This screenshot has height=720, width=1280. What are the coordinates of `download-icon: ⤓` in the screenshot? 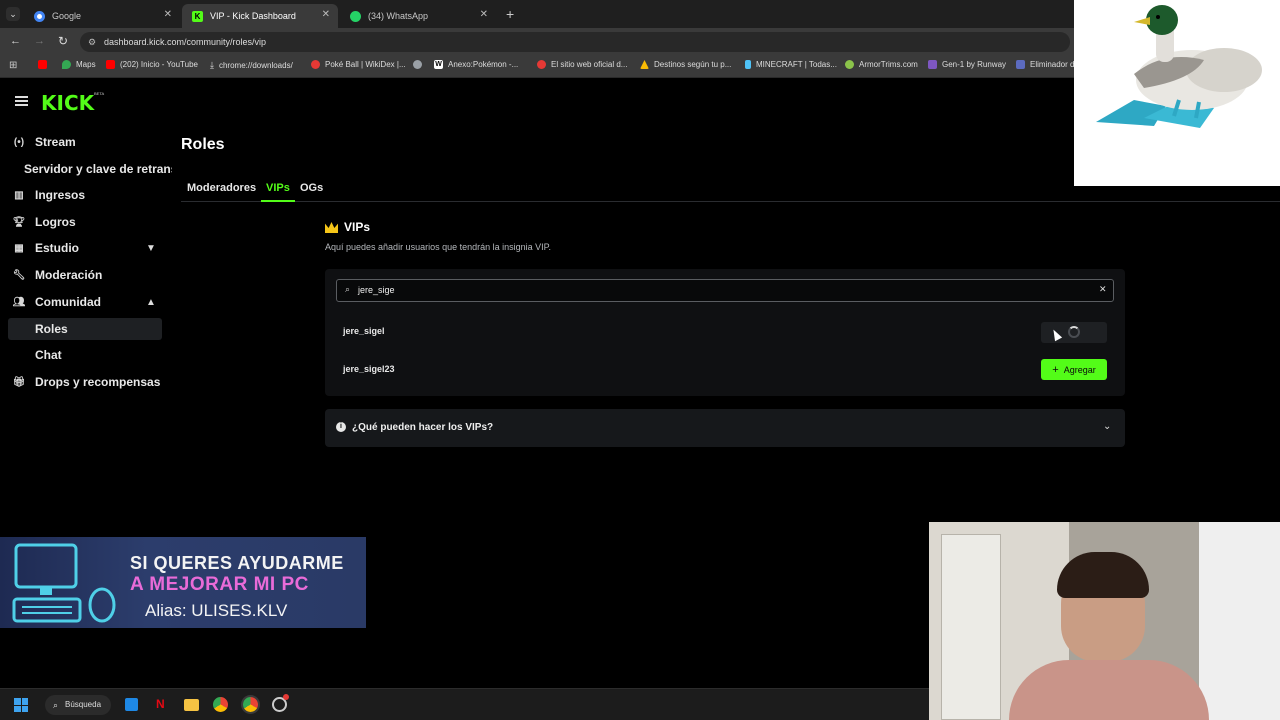 It's located at (212, 65).